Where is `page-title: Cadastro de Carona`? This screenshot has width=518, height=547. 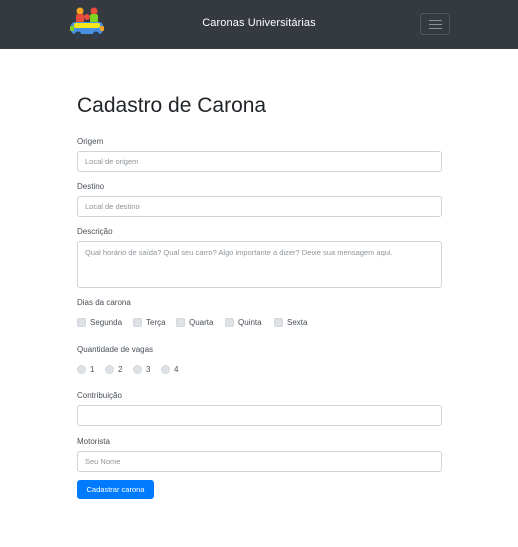
page-title: Cadastro de Carona is located at coordinates (172, 105).